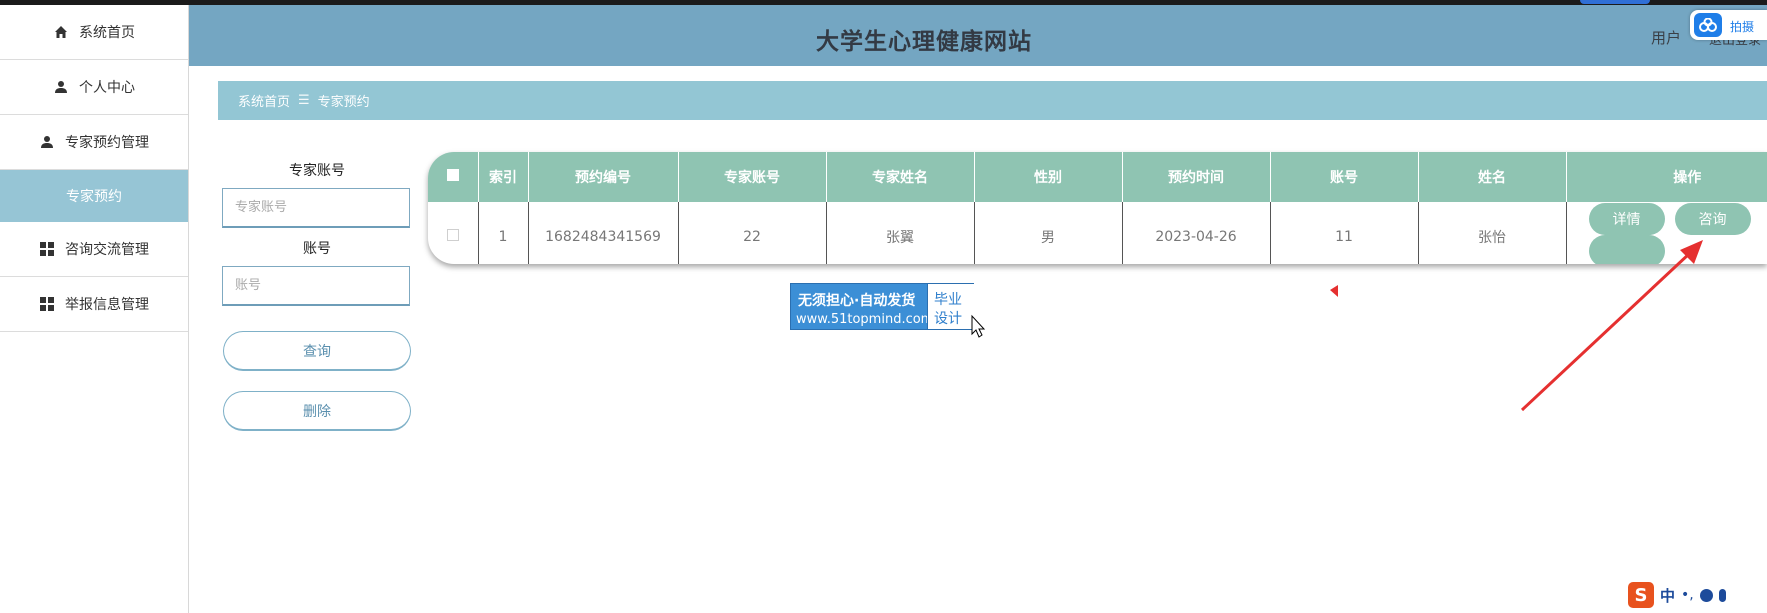 This screenshot has height=613, width=1767. Describe the element at coordinates (1687, 595) in the screenshot. I see `punctuation-icon: •,` at that location.